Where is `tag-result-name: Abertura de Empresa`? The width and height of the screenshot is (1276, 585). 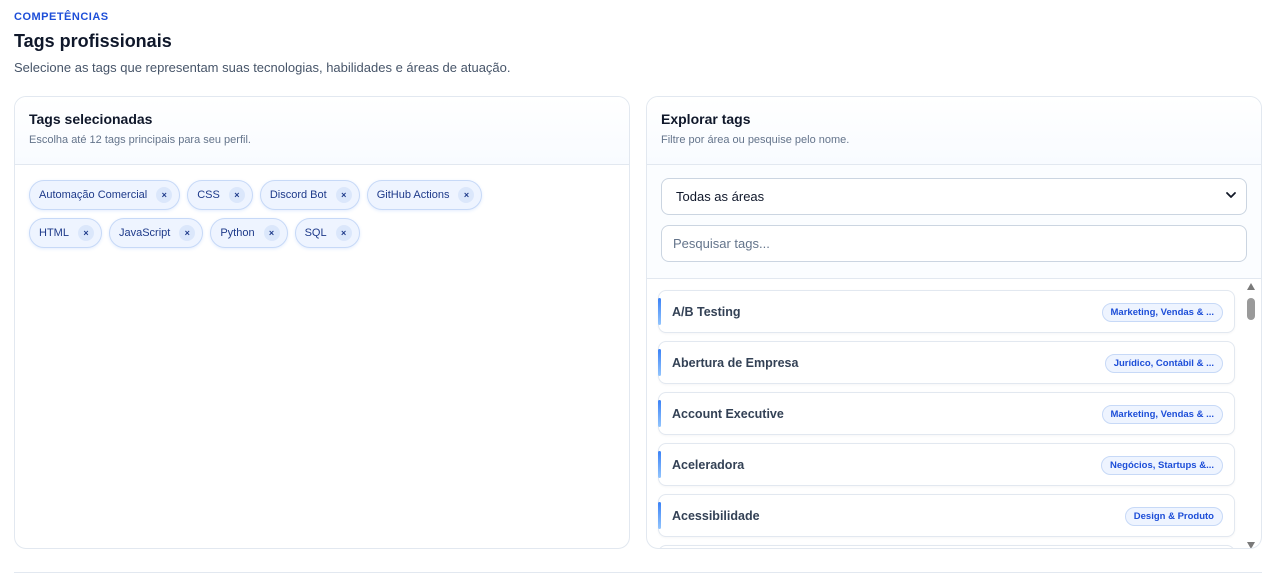
tag-result-name: Abertura de Empresa is located at coordinates (735, 362).